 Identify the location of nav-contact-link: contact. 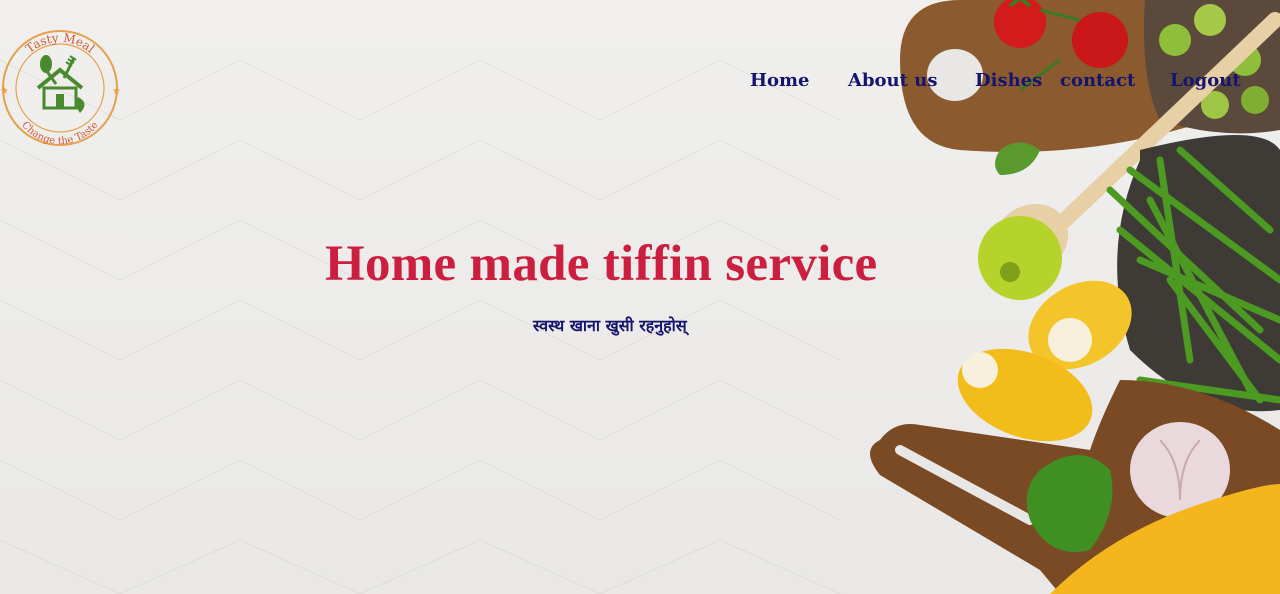
(1097, 80).